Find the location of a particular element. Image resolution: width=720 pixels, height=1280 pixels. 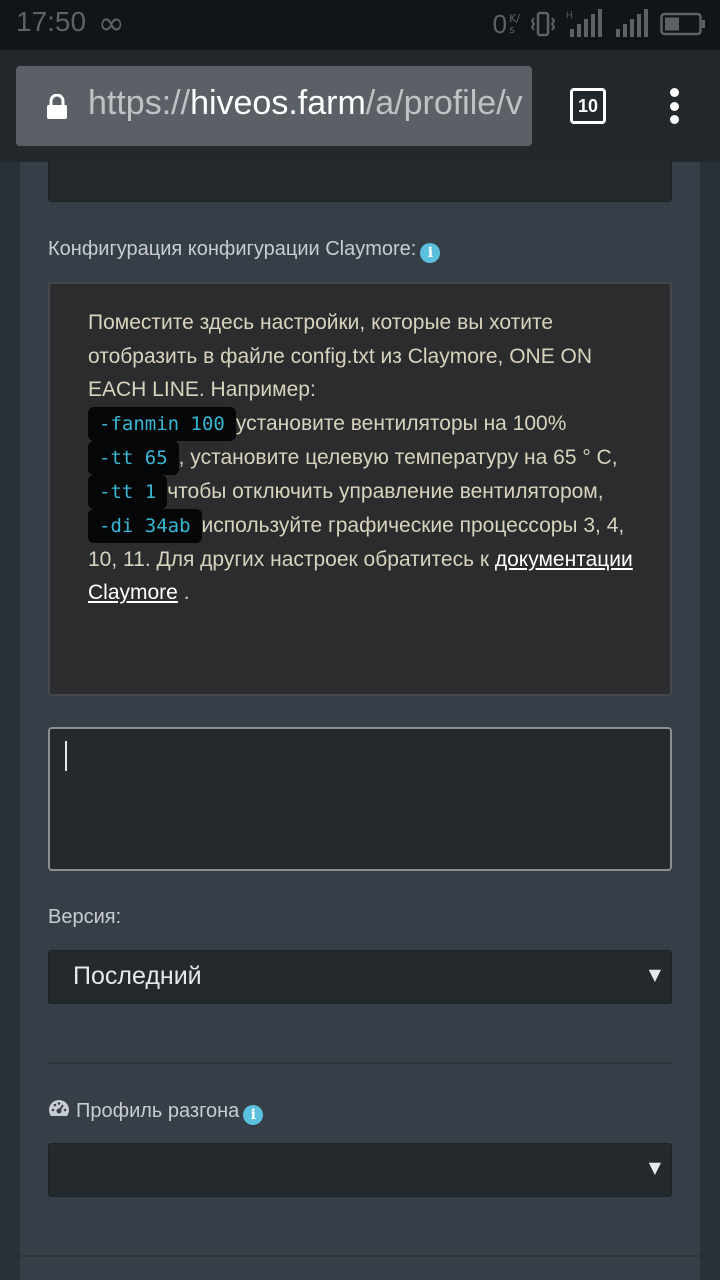

browser-toolbar: https://hiveos.farm/a/profile/v 10 is located at coordinates (360, 106).